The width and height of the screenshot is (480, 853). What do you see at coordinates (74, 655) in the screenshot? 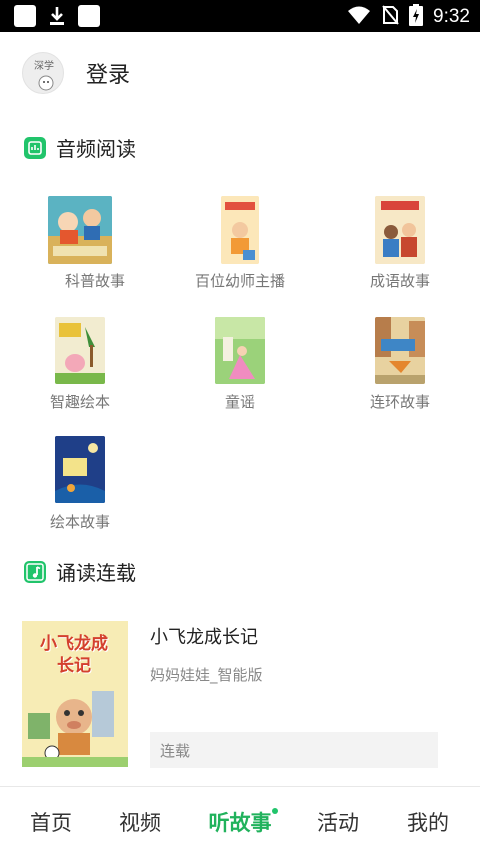
I see `serial-cover-text: 小飞龙成长记` at bounding box center [74, 655].